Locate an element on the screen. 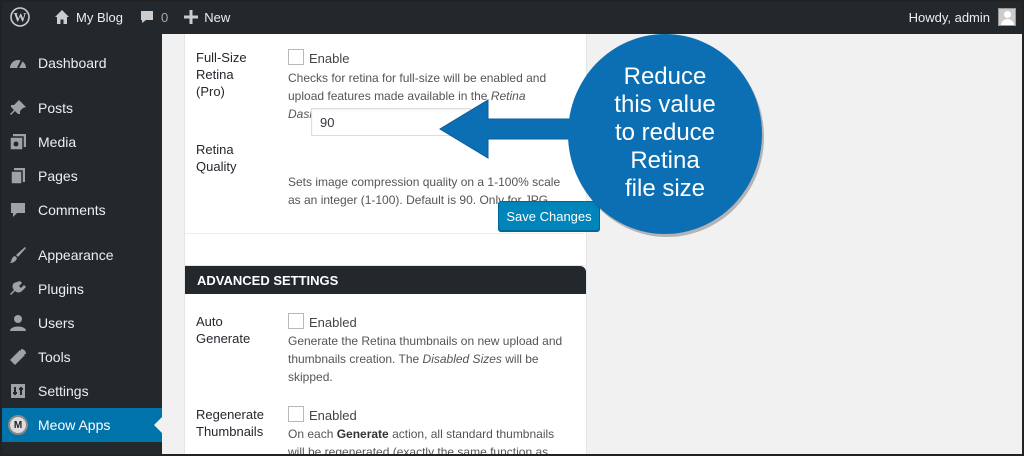 This screenshot has width=1024, height=456. sidebar-item-label: Tools is located at coordinates (54, 357).